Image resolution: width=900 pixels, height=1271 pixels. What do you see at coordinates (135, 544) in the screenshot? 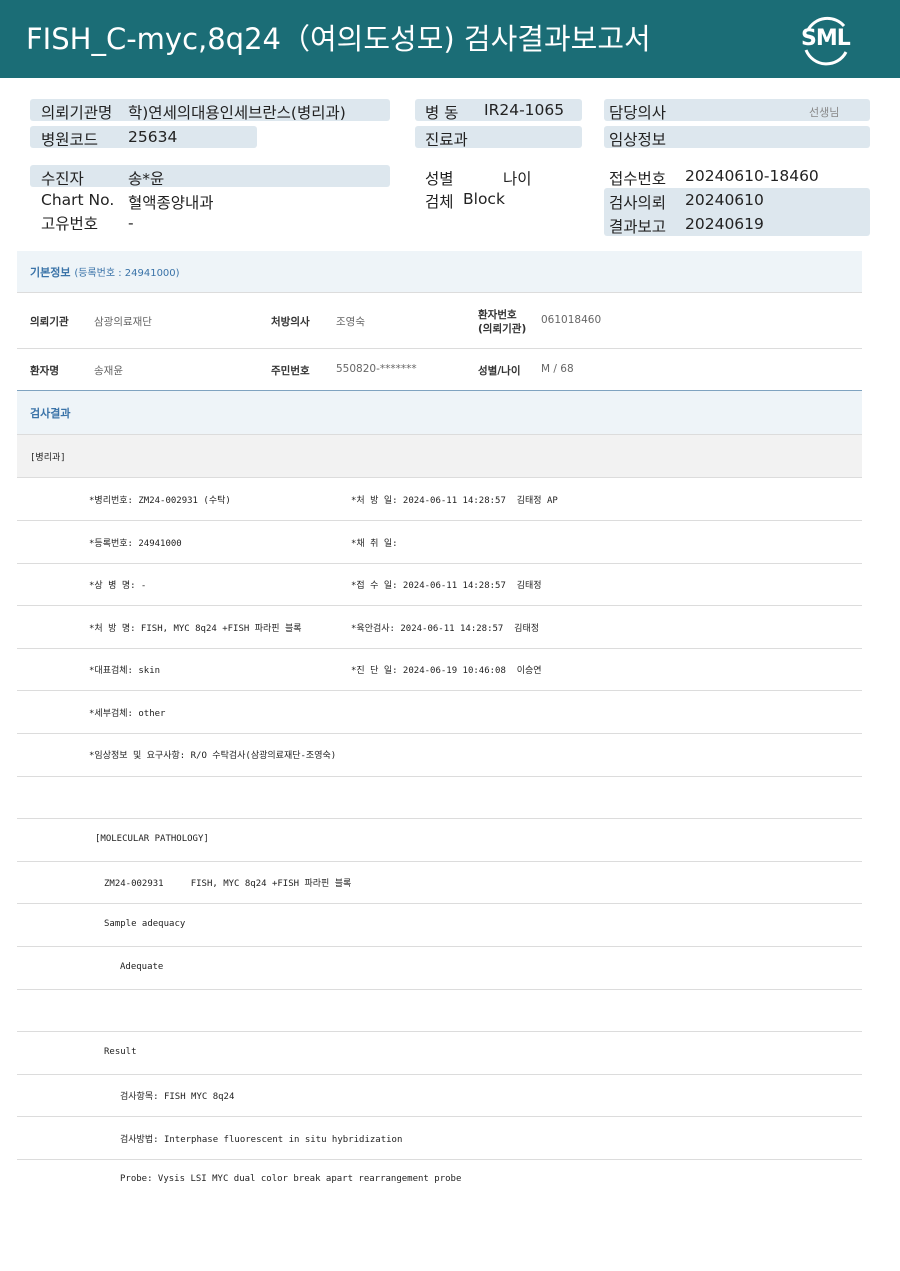
I see `result-line: *등록번호: 24941000` at bounding box center [135, 544].